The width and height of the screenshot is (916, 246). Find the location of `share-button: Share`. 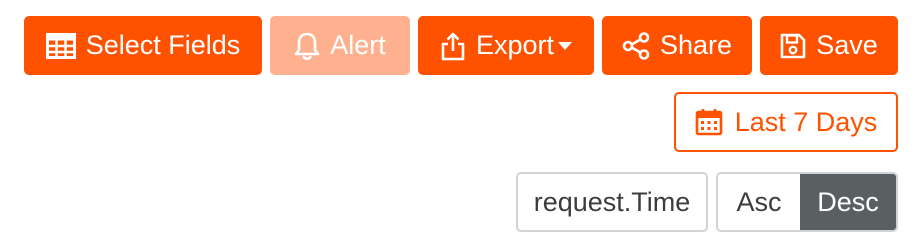

share-button: Share is located at coordinates (677, 45).